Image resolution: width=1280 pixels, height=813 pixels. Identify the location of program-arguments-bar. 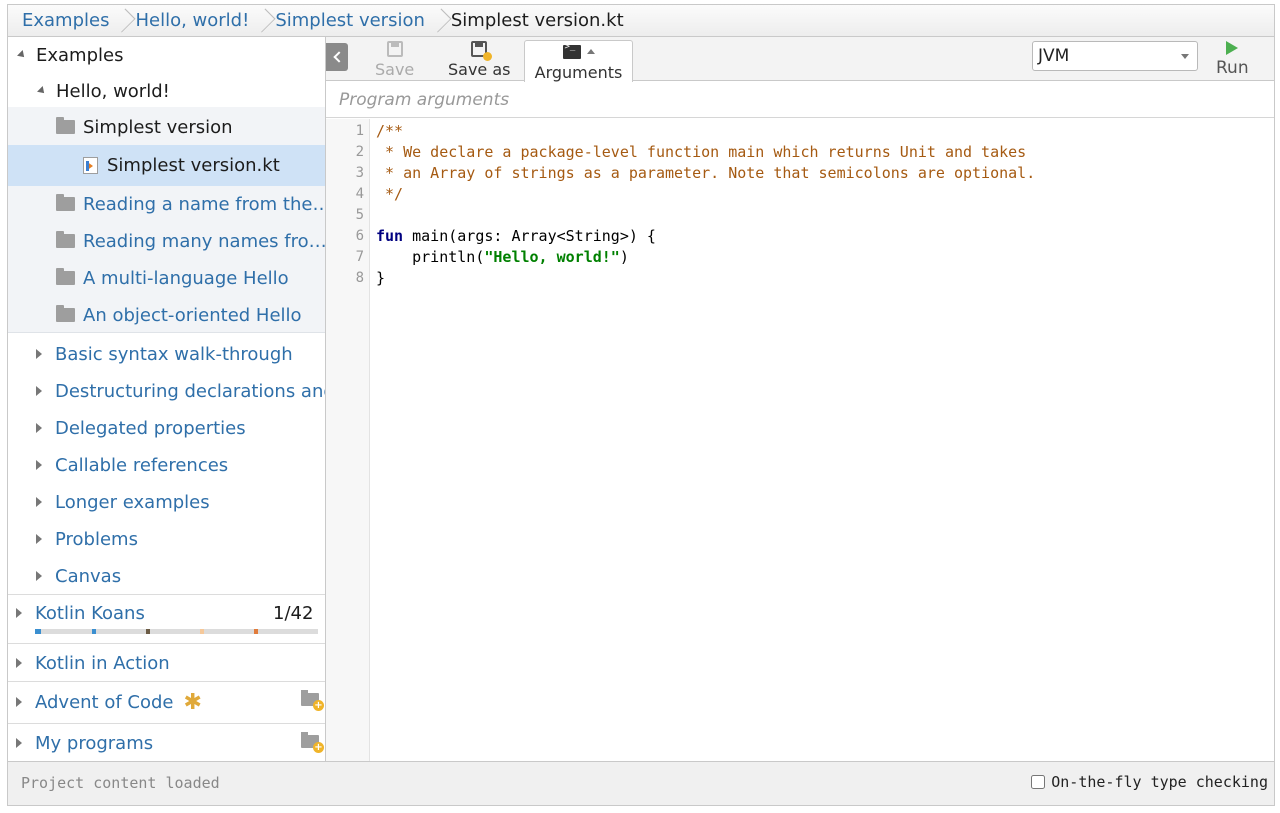
(800, 100).